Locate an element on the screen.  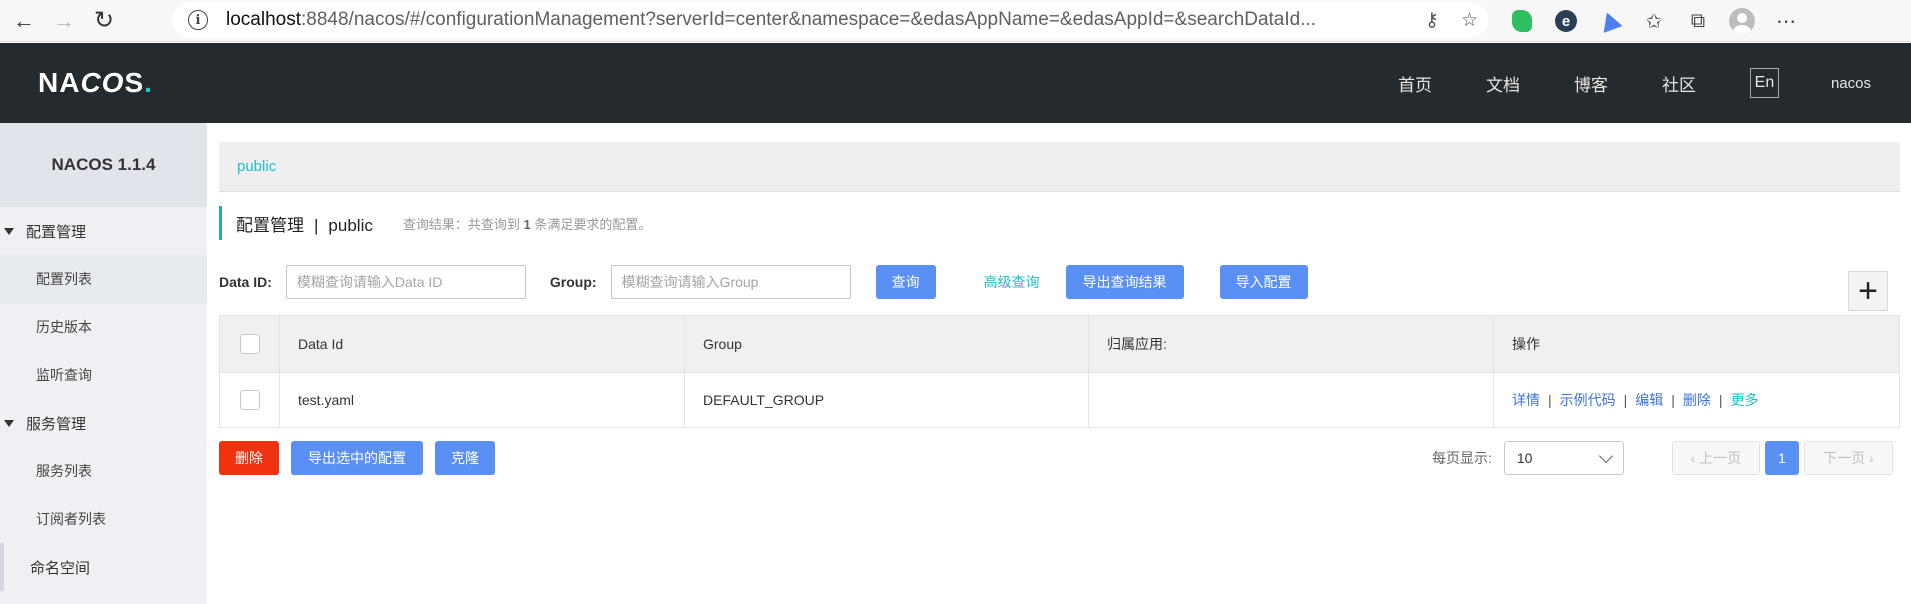
site-info-icon: i is located at coordinates (198, 20).